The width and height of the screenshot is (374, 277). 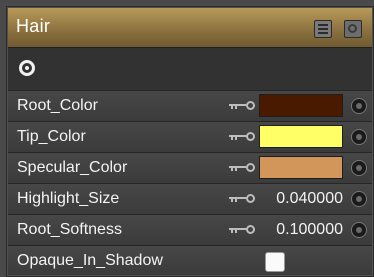 What do you see at coordinates (301, 199) in the screenshot?
I see `highlight-size-value: 0.040000` at bounding box center [301, 199].